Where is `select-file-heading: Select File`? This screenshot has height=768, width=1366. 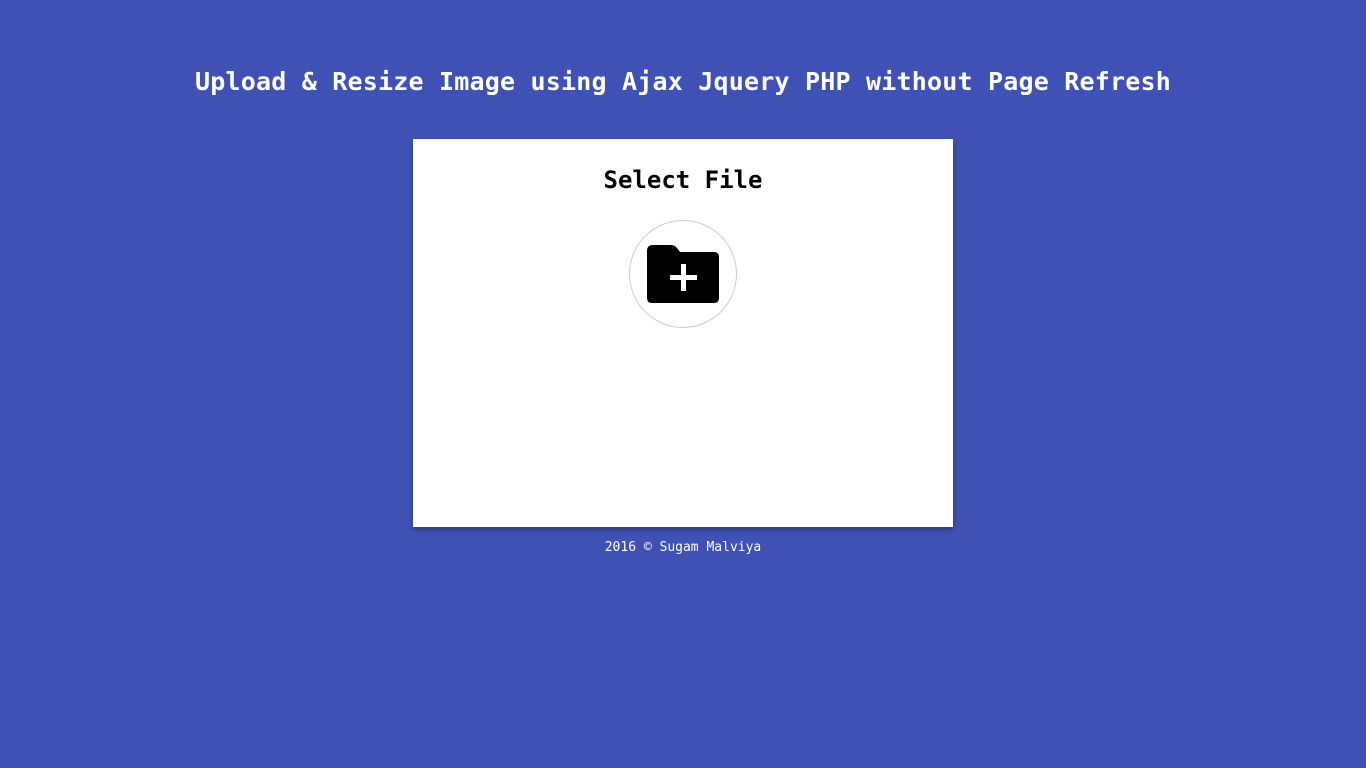 select-file-heading: Select File is located at coordinates (683, 180).